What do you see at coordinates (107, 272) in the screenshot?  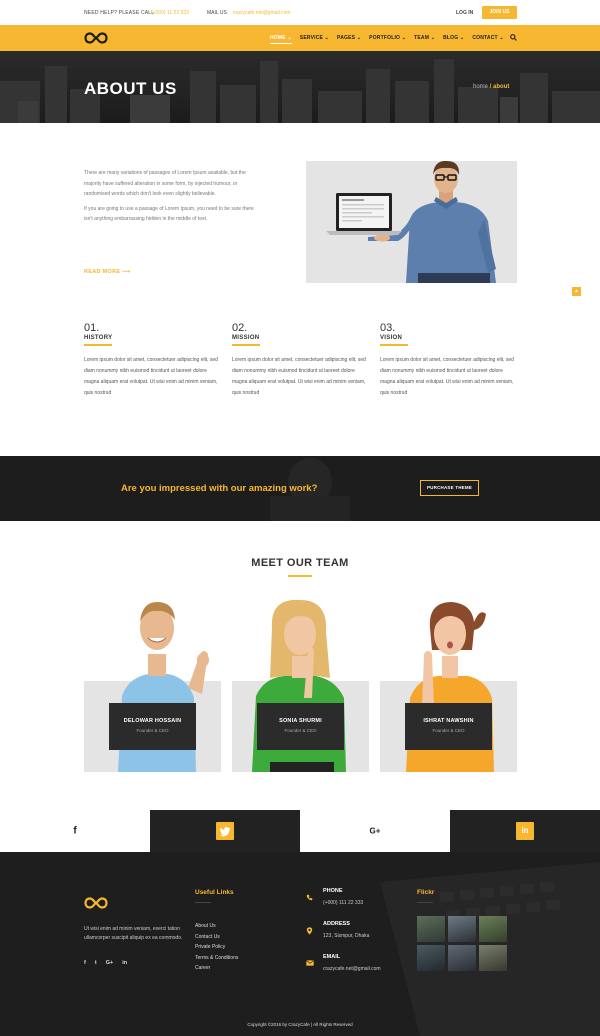 I see `read-more-link: READ MORE ⟶` at bounding box center [107, 272].